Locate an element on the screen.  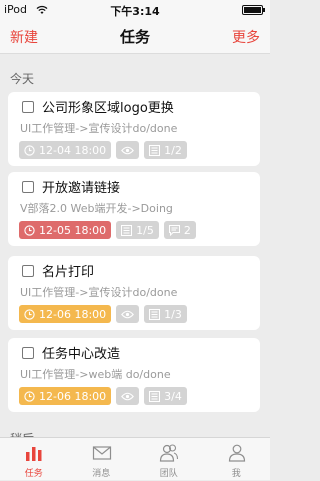
section-header-today: 今天 is located at coordinates (22, 79).